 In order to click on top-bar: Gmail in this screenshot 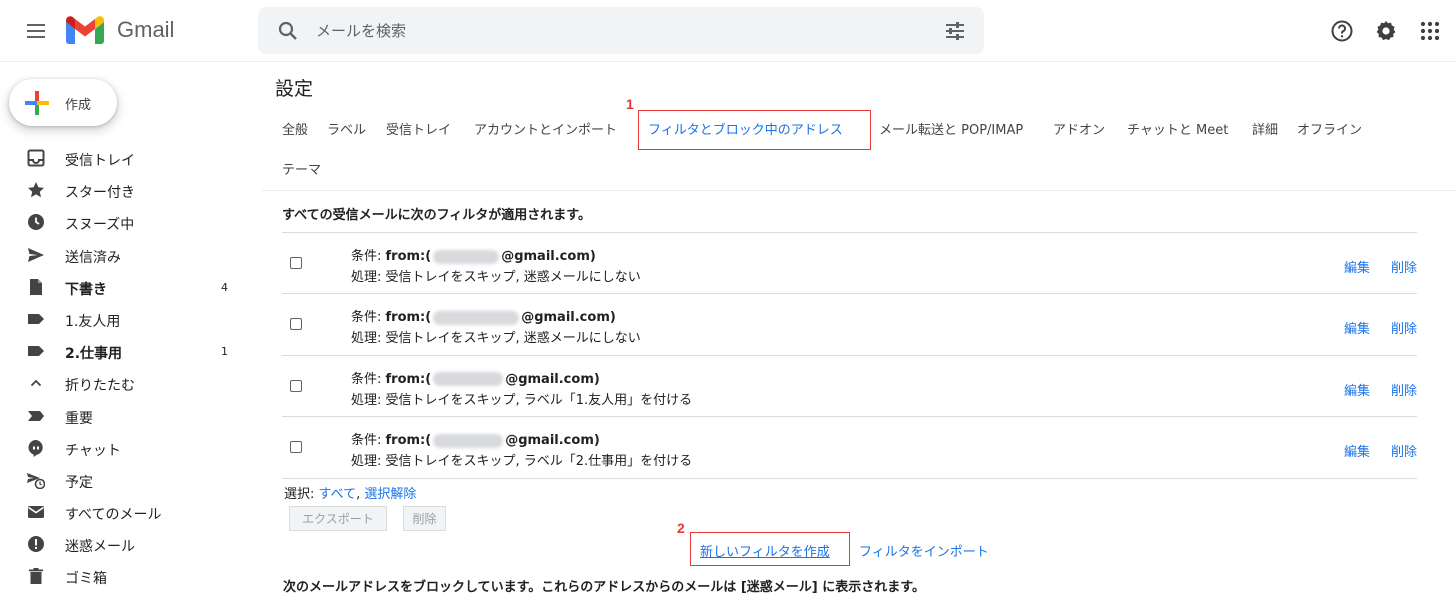, I will do `click(728, 31)`.